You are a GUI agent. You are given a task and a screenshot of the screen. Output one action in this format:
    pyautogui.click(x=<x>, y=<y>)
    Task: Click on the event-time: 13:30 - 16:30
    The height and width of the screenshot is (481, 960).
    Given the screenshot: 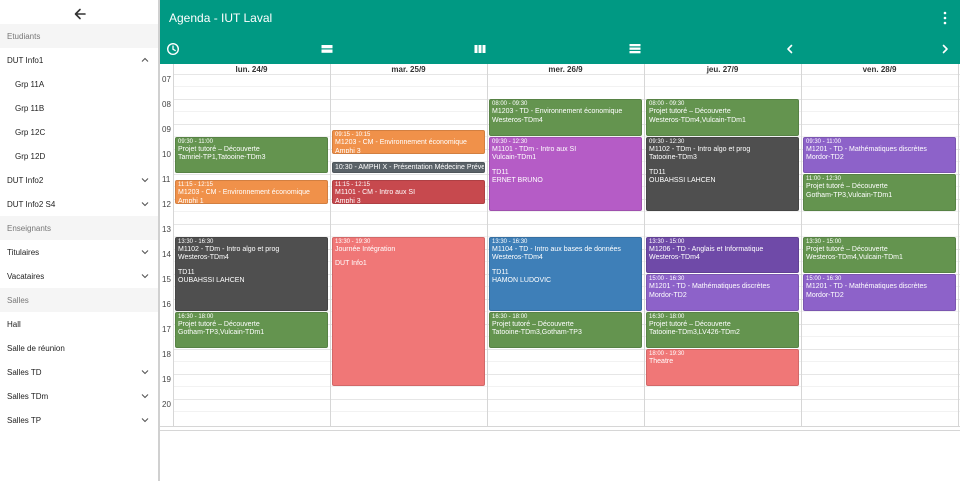 What is the action you would take?
    pyautogui.click(x=510, y=241)
    